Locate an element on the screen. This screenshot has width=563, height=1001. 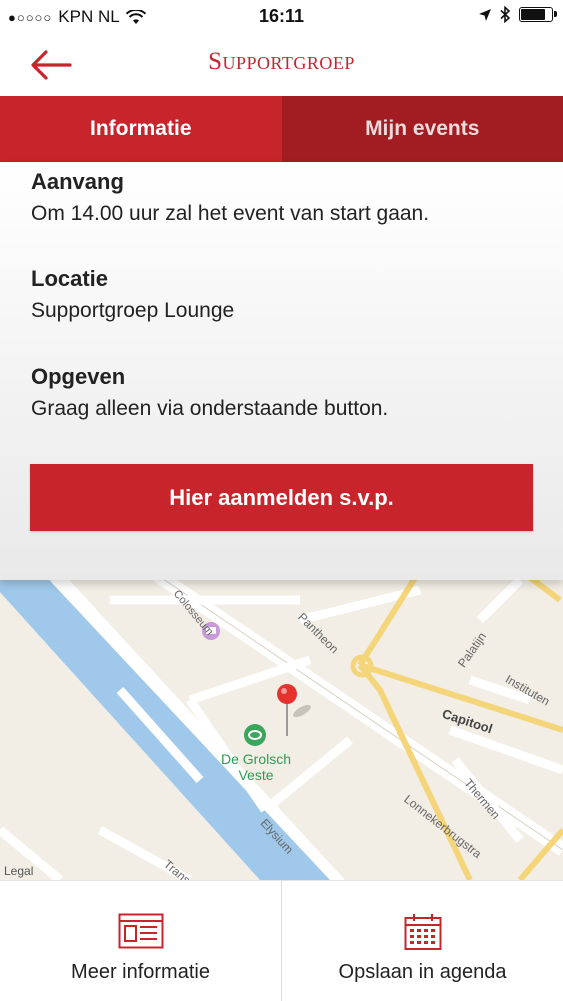
battery-icon is located at coordinates (536, 14).